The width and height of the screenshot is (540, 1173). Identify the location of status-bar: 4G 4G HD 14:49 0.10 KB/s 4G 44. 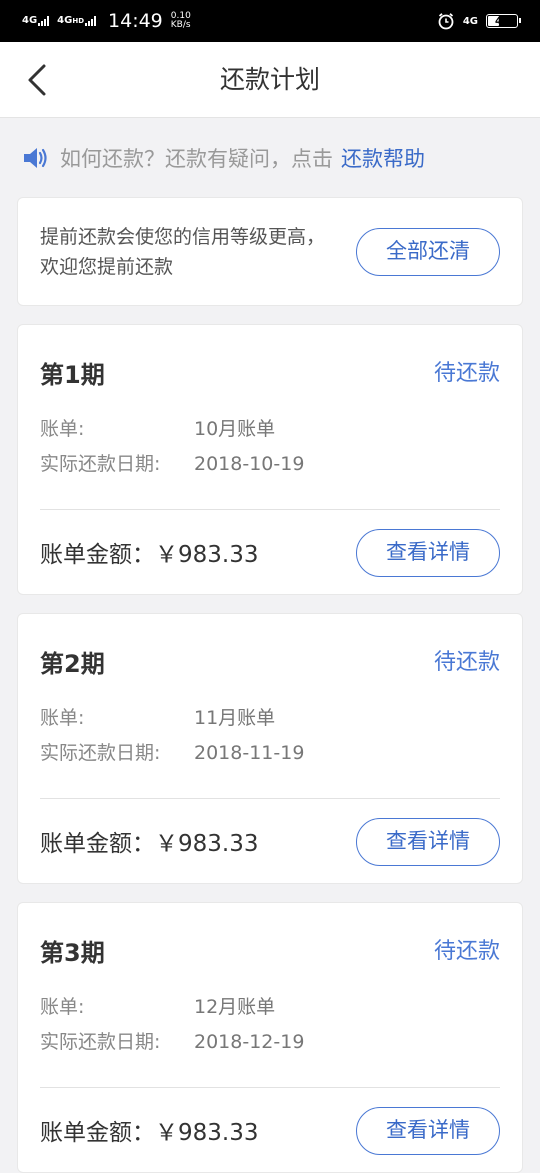
(270, 21).